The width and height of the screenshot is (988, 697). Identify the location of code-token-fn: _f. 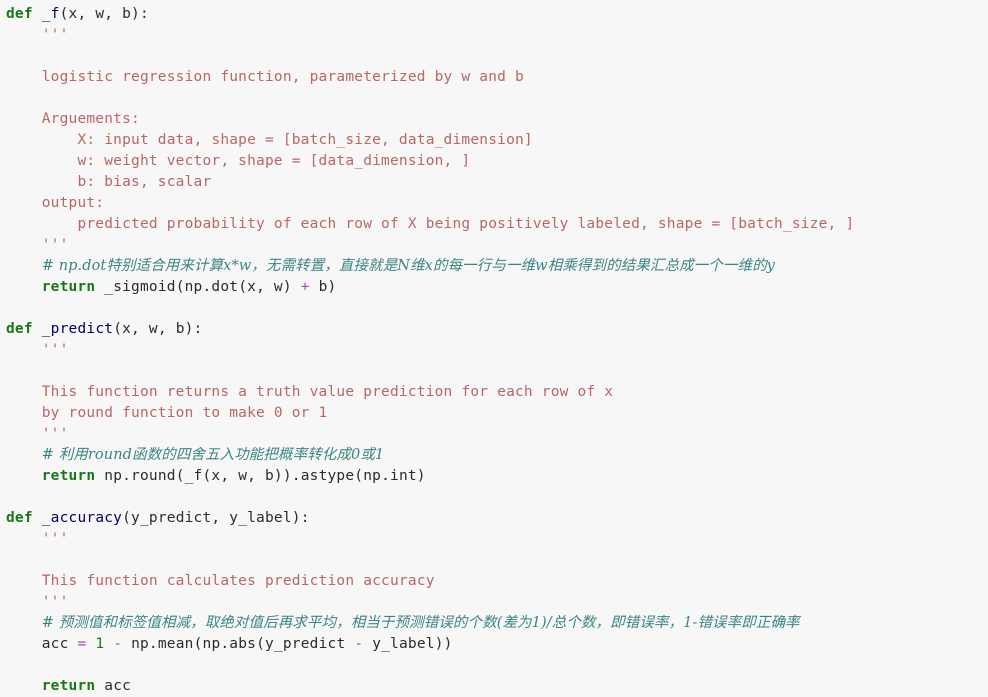
(50, 14).